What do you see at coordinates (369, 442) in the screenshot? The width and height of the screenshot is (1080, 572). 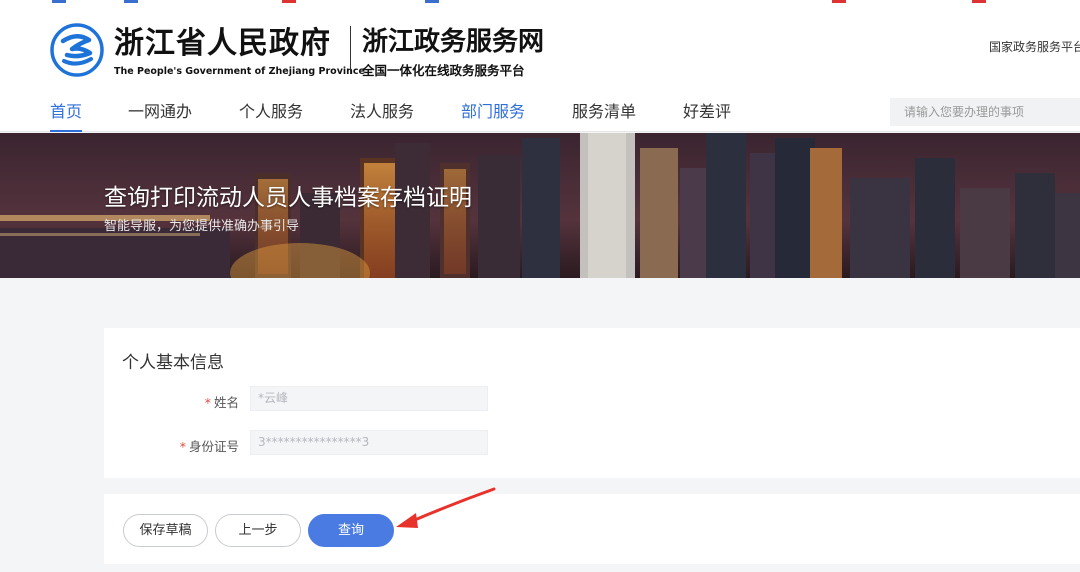 I see `id-number-field: 3****************3` at bounding box center [369, 442].